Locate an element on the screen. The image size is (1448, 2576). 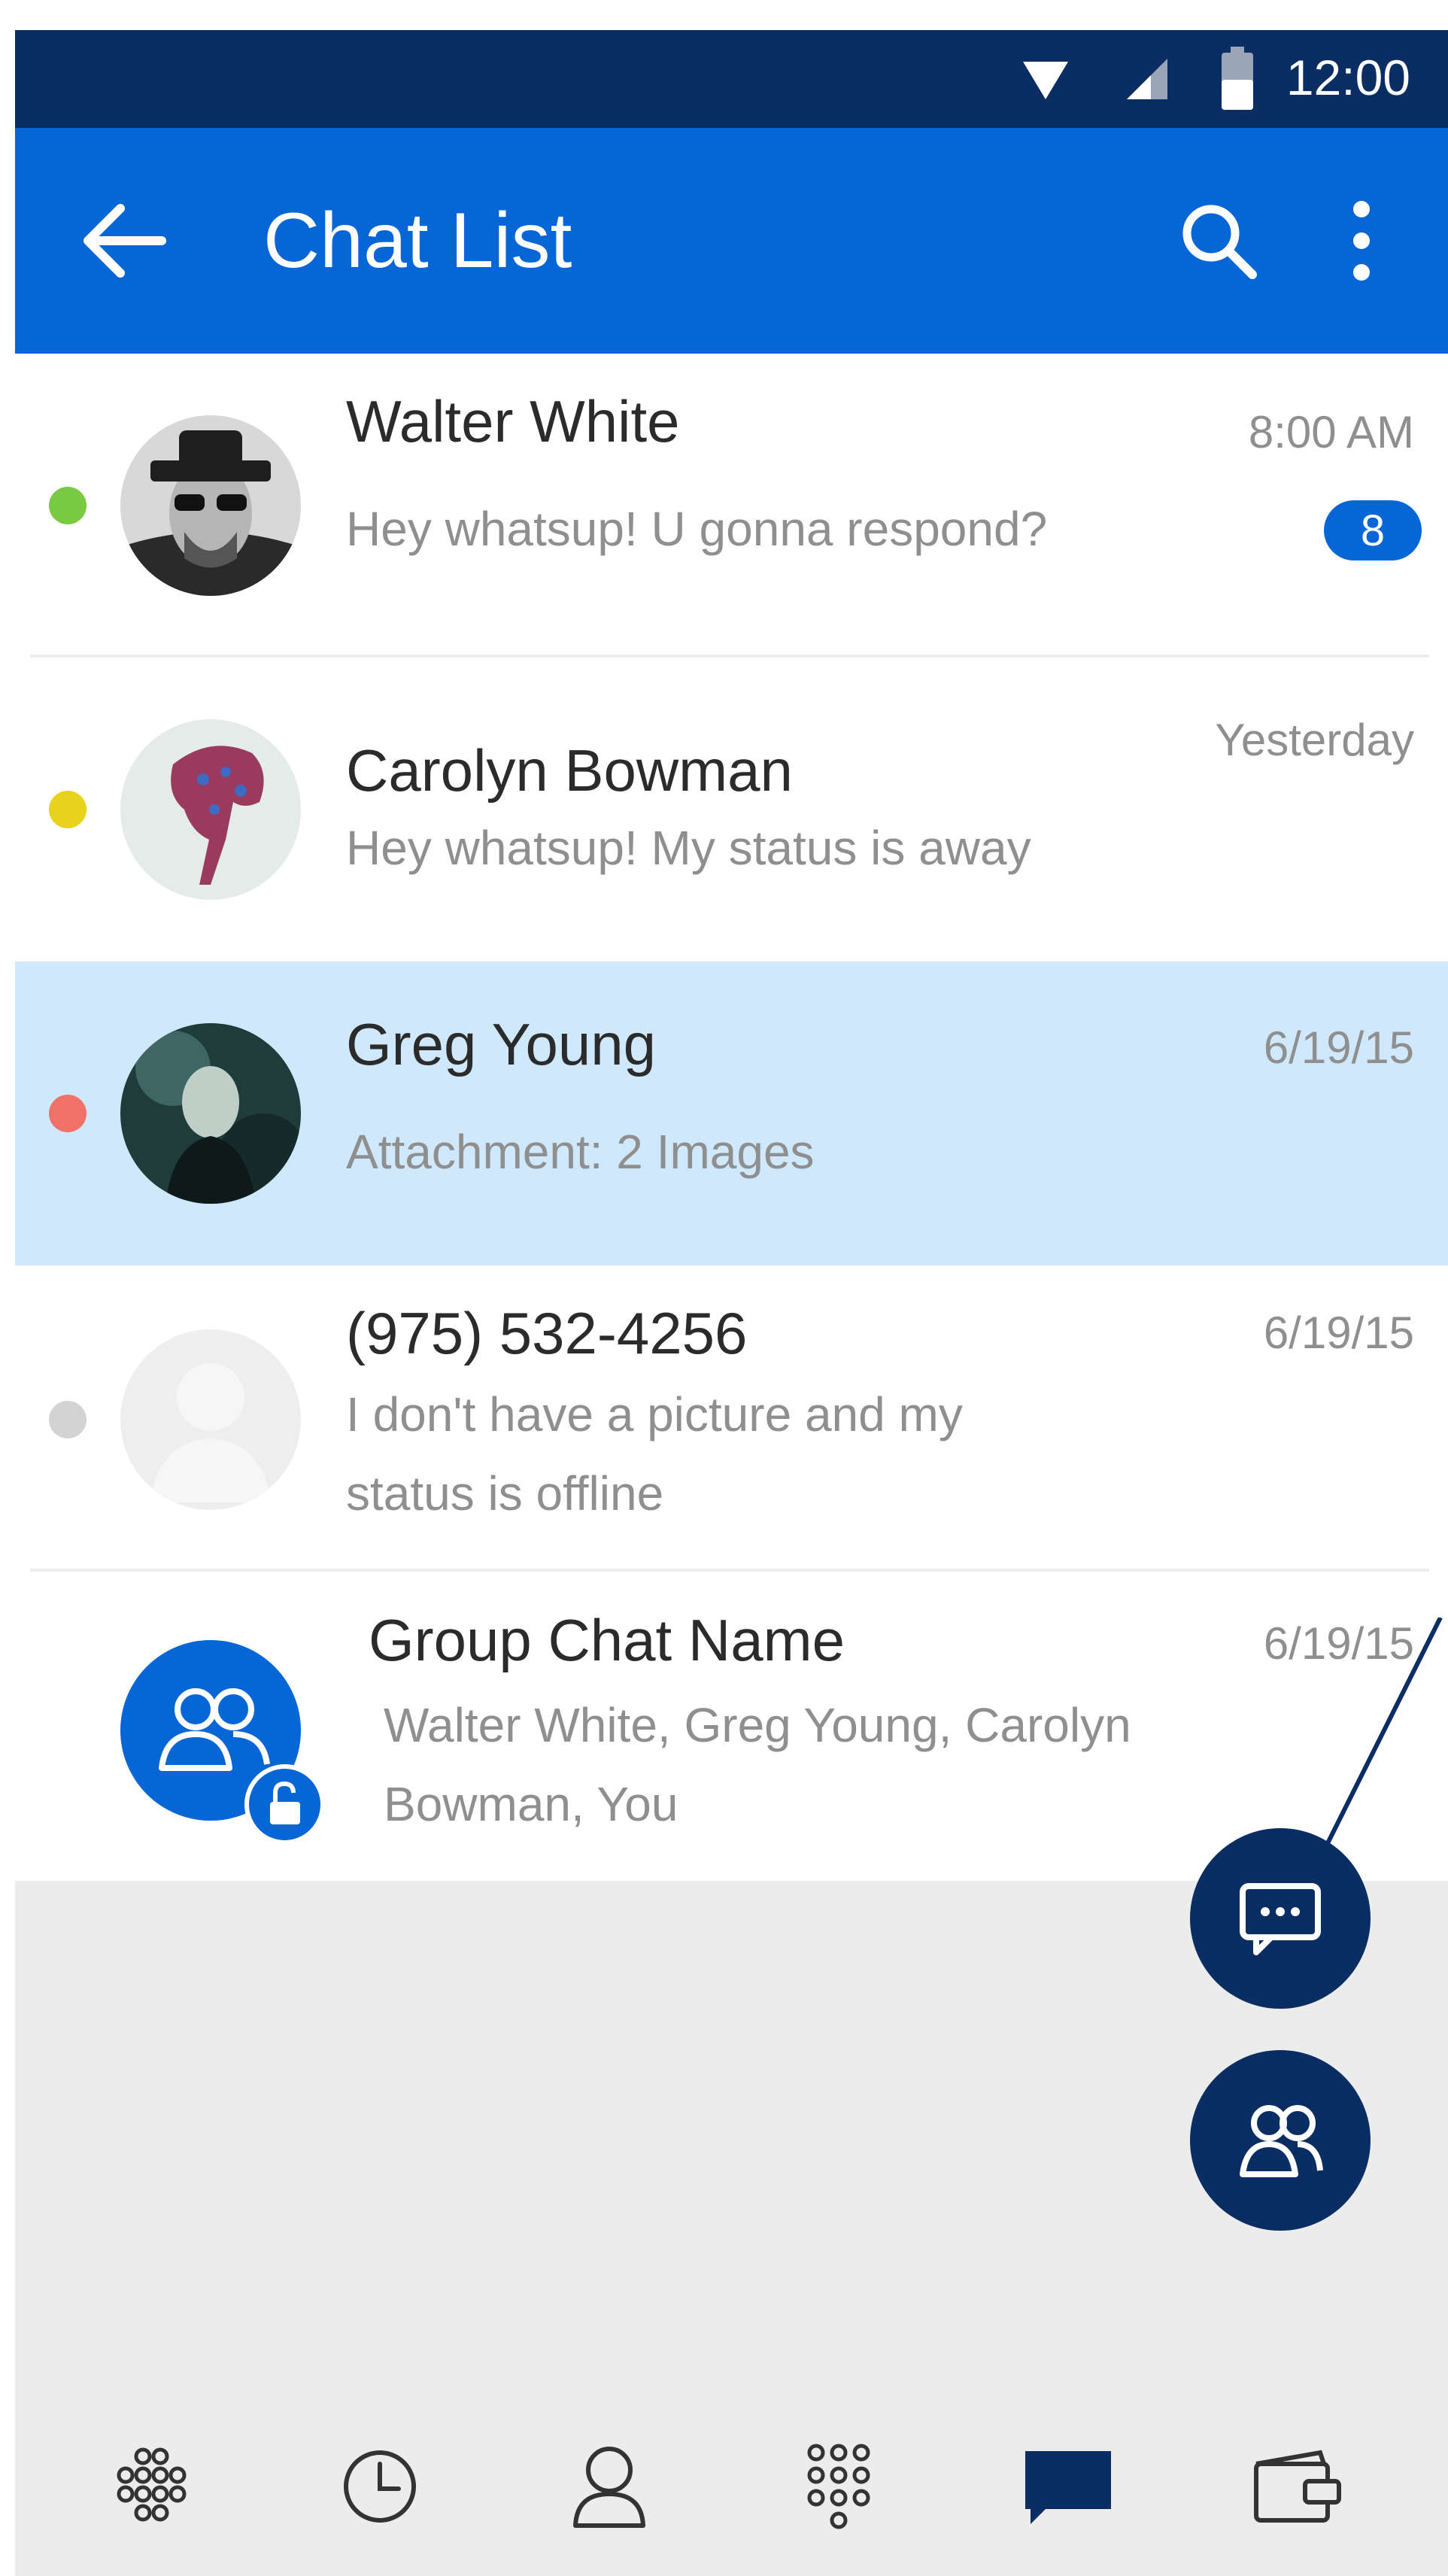
chat-time: Yesterday is located at coordinates (1314, 740).